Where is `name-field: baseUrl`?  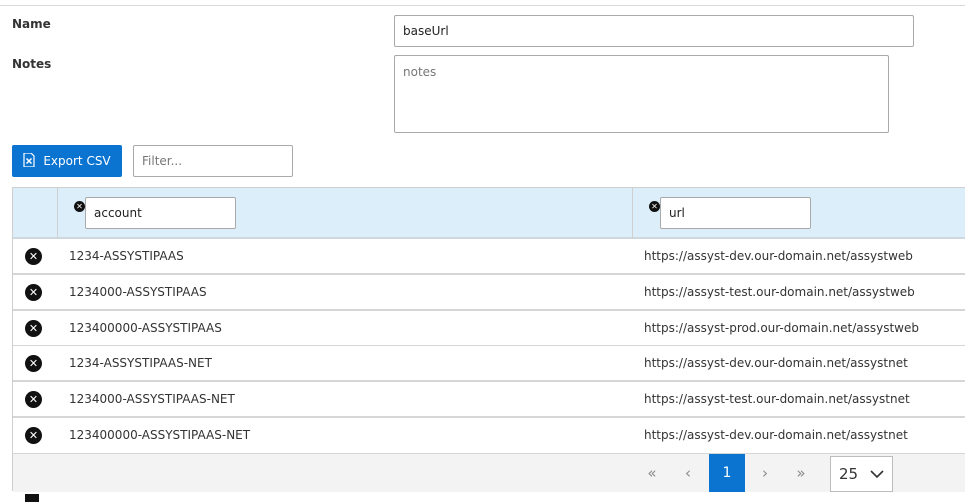
name-field: baseUrl is located at coordinates (654, 31).